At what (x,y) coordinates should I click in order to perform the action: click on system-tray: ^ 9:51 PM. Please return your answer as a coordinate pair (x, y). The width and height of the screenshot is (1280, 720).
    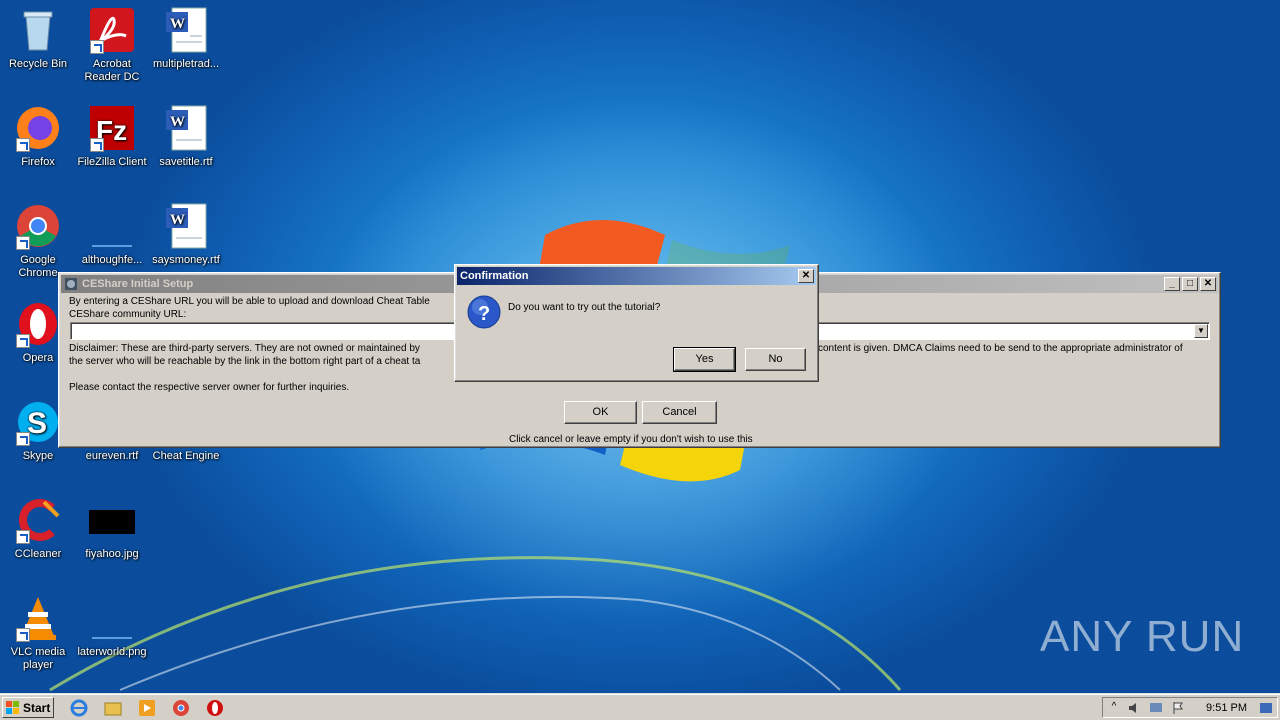
    Looking at the image, I should click on (1190, 707).